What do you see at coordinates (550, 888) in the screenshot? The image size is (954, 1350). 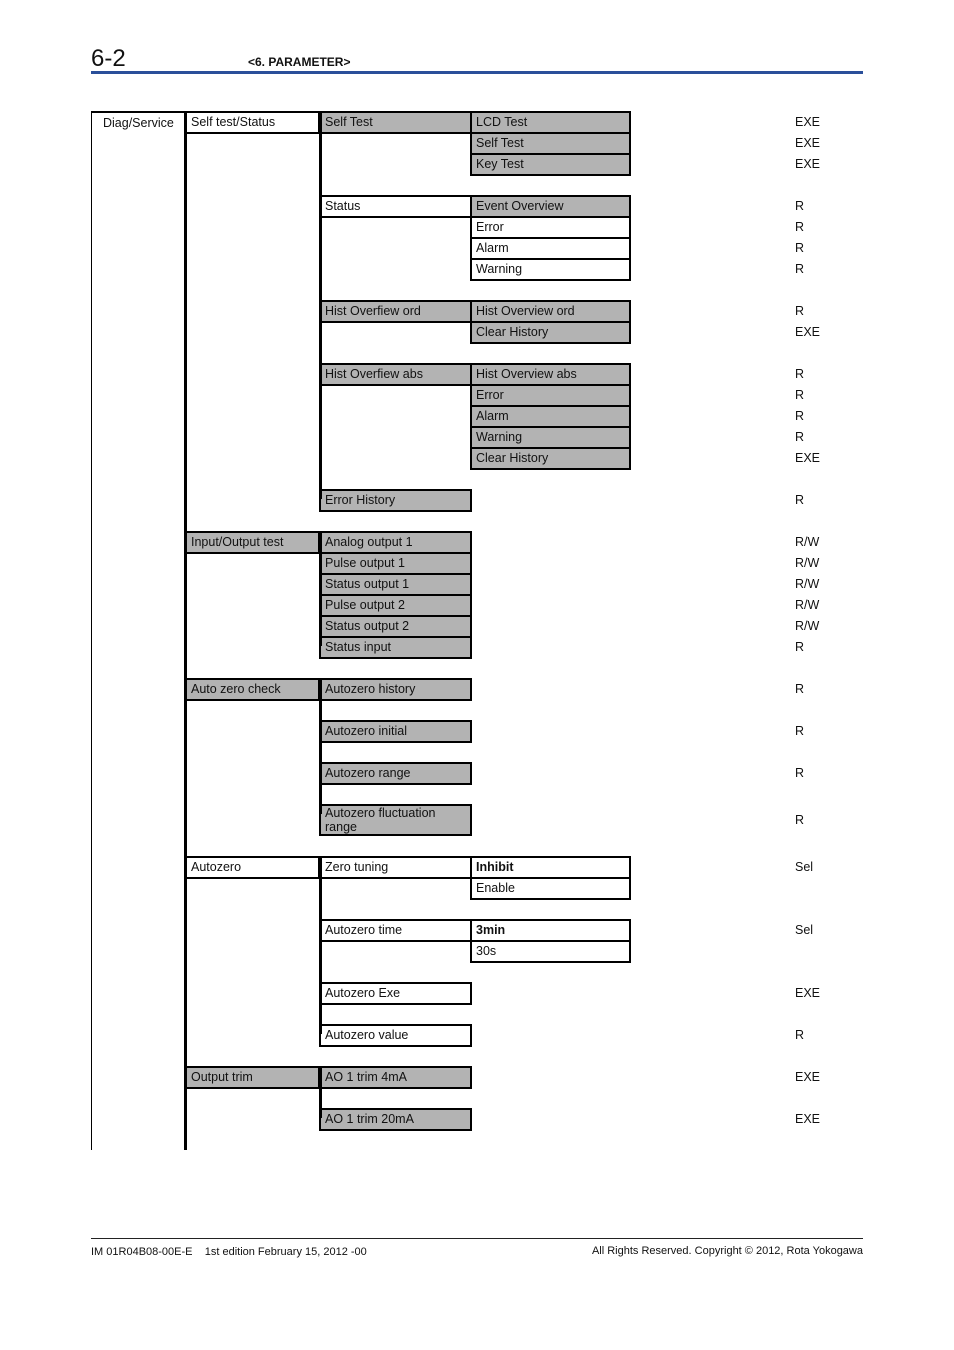 I see `menu-item-level4: Enable` at bounding box center [550, 888].